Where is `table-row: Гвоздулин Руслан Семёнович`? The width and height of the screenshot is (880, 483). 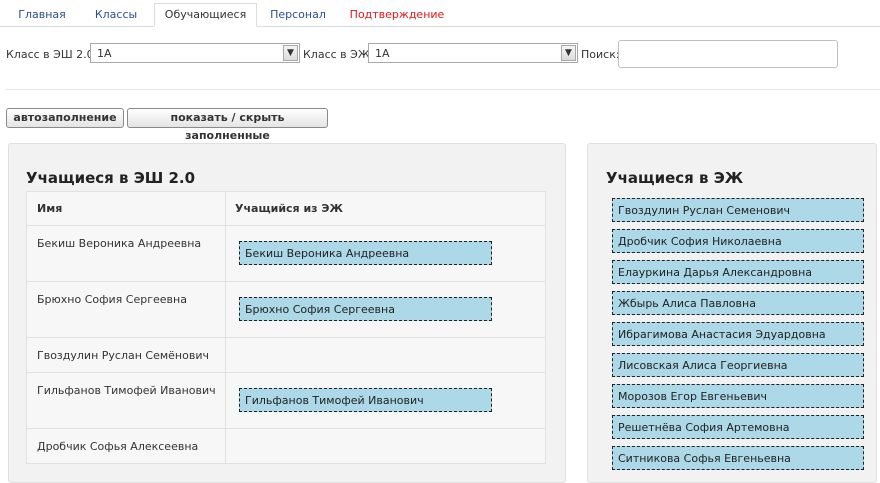
table-row: Гвоздулин Руслан Семёнович is located at coordinates (286, 354).